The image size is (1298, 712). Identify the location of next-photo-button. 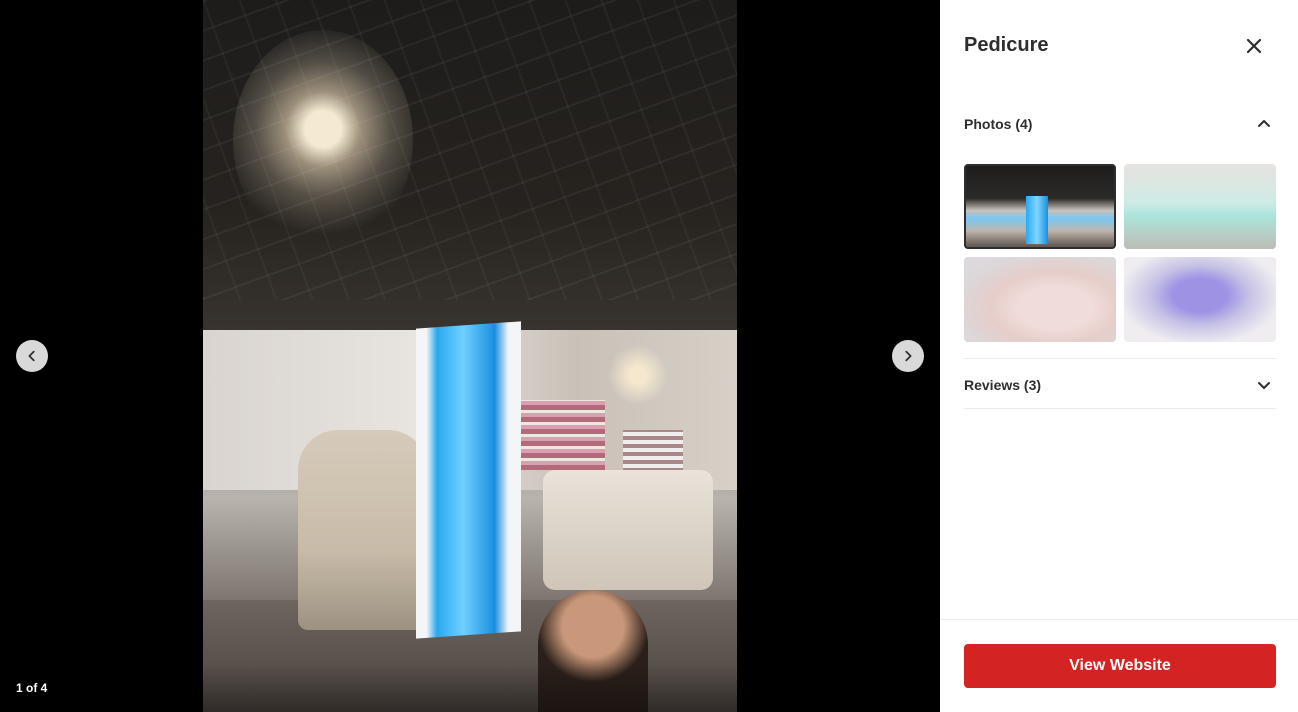
(908, 356).